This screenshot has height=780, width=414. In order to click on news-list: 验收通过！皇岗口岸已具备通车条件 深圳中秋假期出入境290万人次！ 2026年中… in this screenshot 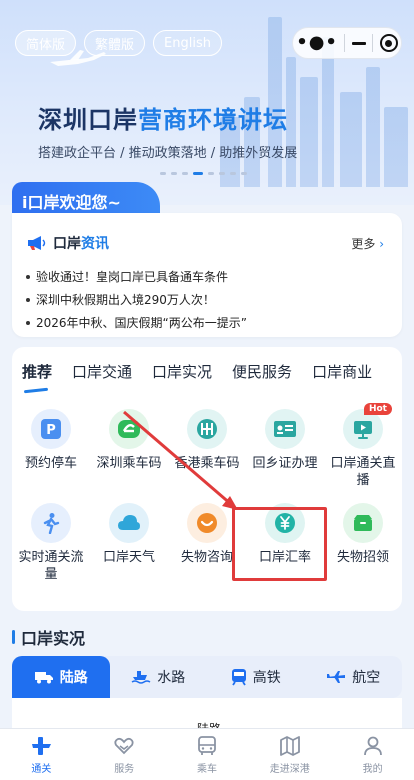, I will do `click(136, 299)`.